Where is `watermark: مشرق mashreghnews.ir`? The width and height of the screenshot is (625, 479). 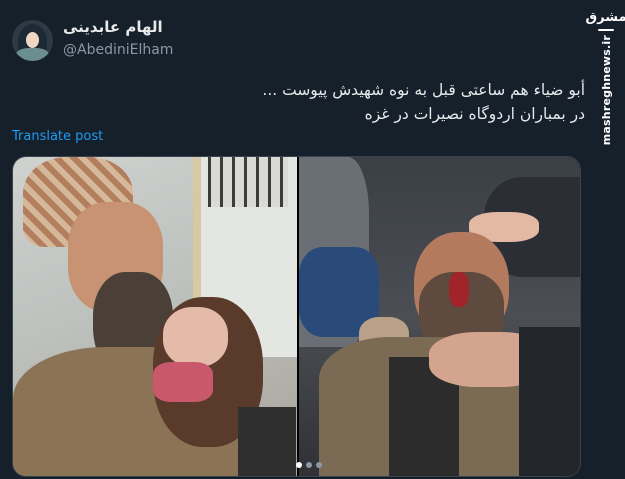 watermark: مشرق mashreghnews.ir is located at coordinates (605, 77).